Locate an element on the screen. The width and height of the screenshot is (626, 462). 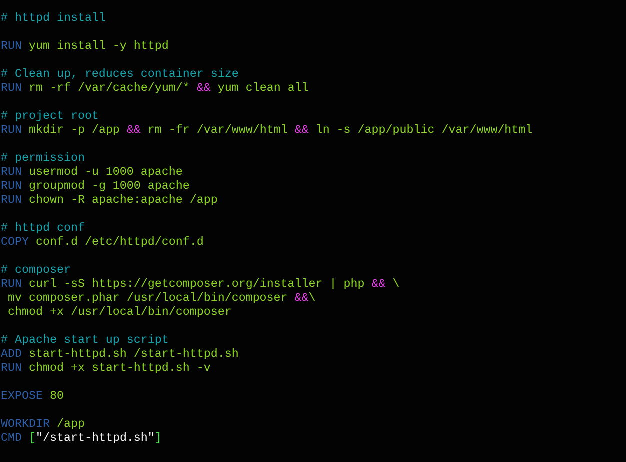
code-line: RUN groupmod -g 1000 apache is located at coordinates (96, 186).